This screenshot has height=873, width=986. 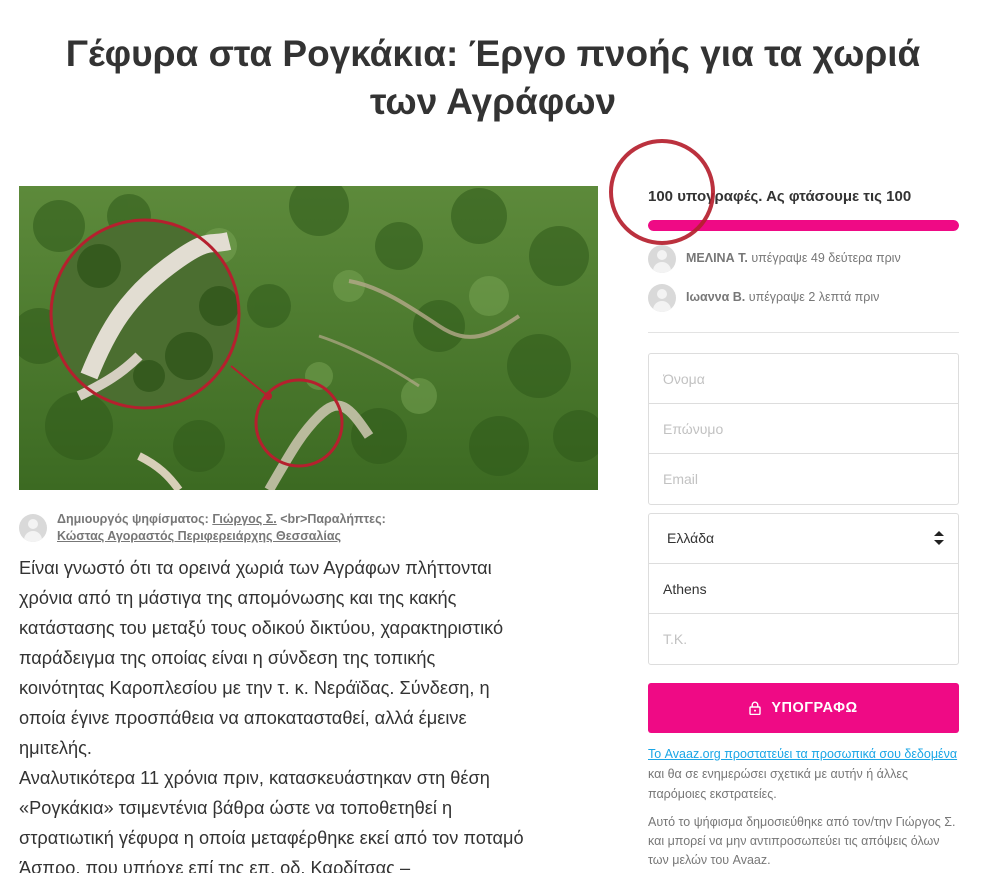 I want to click on select-arrows-icon, so click(x=939, y=538).